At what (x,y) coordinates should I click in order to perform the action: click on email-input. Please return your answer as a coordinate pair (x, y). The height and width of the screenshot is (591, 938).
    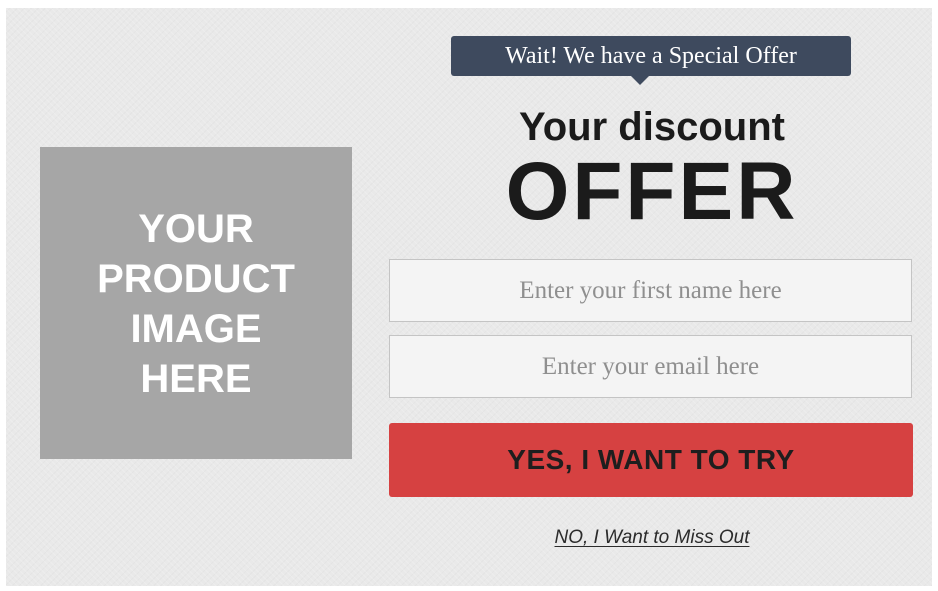
    Looking at the image, I should click on (650, 366).